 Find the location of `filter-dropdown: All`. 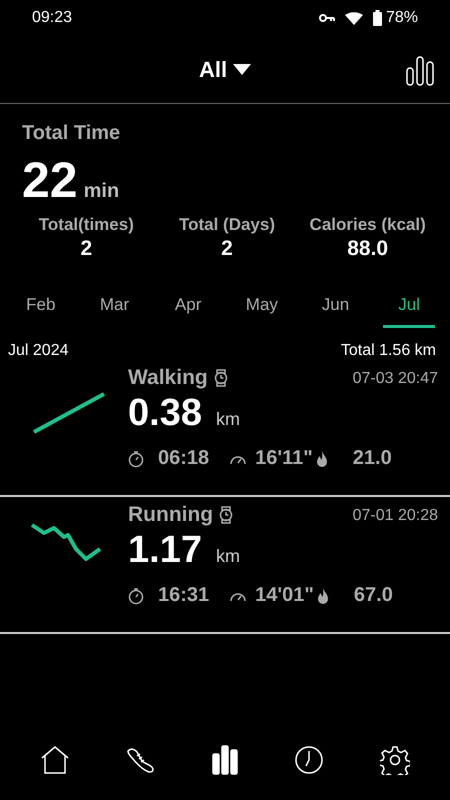

filter-dropdown: All is located at coordinates (225, 69).